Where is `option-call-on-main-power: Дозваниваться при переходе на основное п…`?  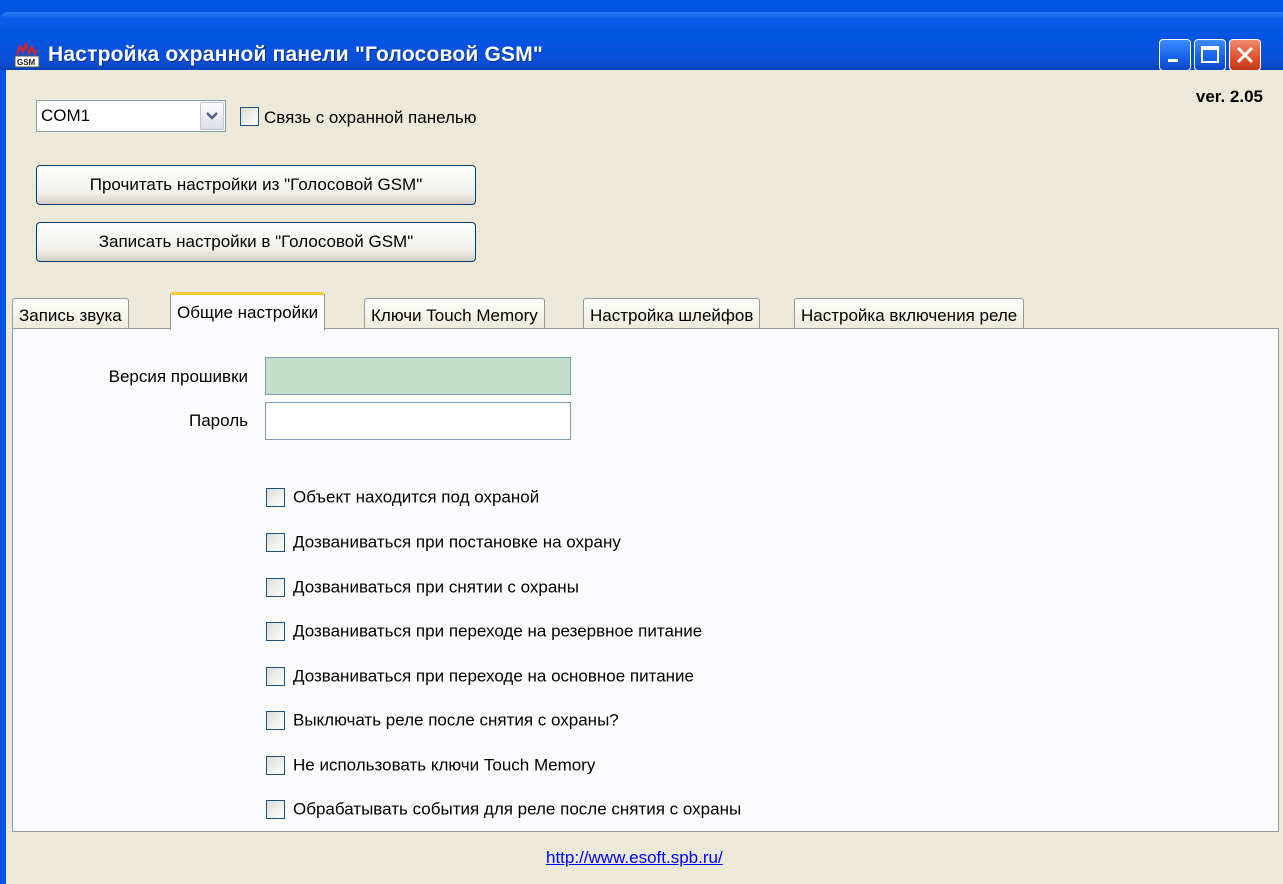 option-call-on-main-power: Дозваниваться при переходе на основное п… is located at coordinates (480, 678).